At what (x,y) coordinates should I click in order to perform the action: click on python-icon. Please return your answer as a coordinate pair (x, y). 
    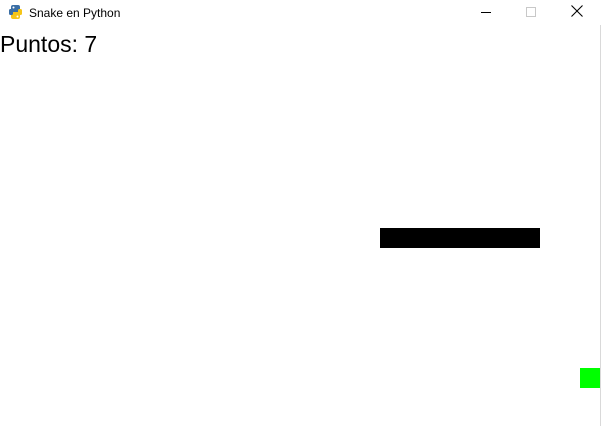
    Looking at the image, I should click on (15, 12).